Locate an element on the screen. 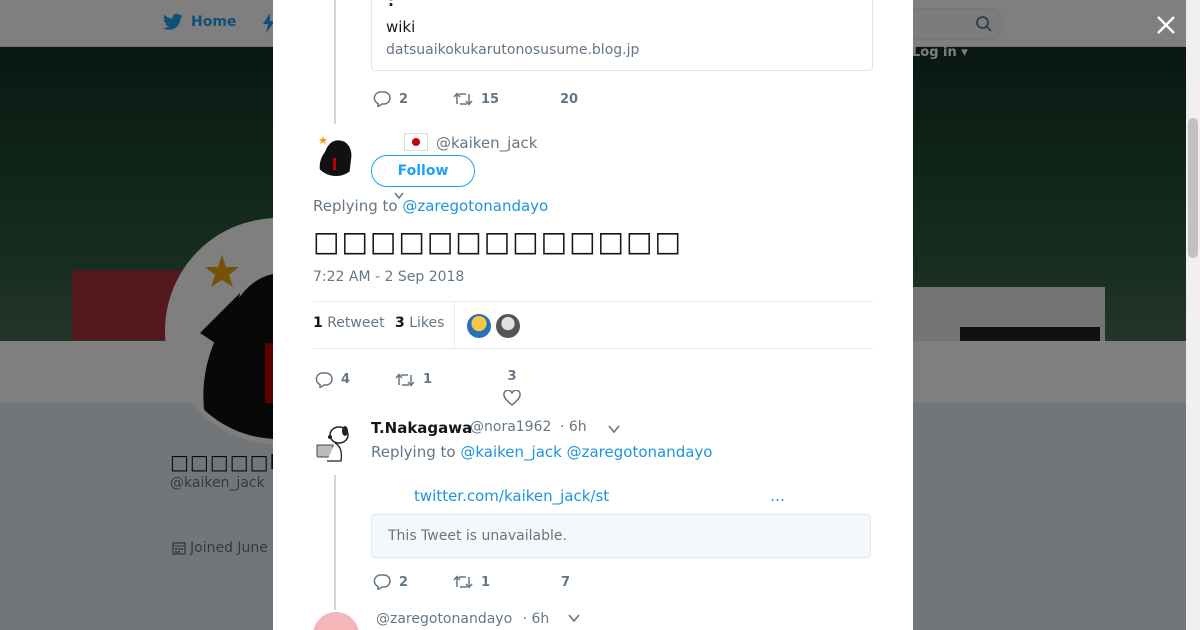 This screenshot has height=630, width=1200. scrollbar-thumb is located at coordinates (1193, 188).